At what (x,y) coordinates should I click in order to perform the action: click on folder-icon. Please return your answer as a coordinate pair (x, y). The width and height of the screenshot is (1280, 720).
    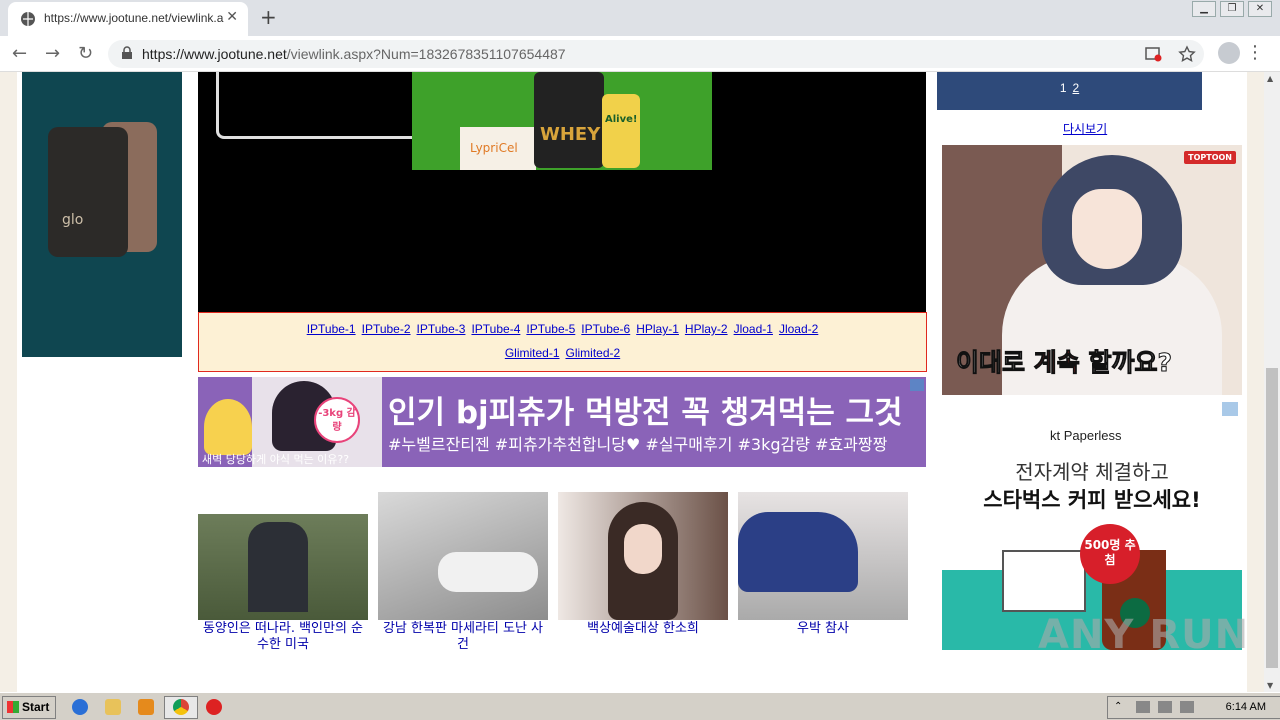
    Looking at the image, I should click on (113, 707).